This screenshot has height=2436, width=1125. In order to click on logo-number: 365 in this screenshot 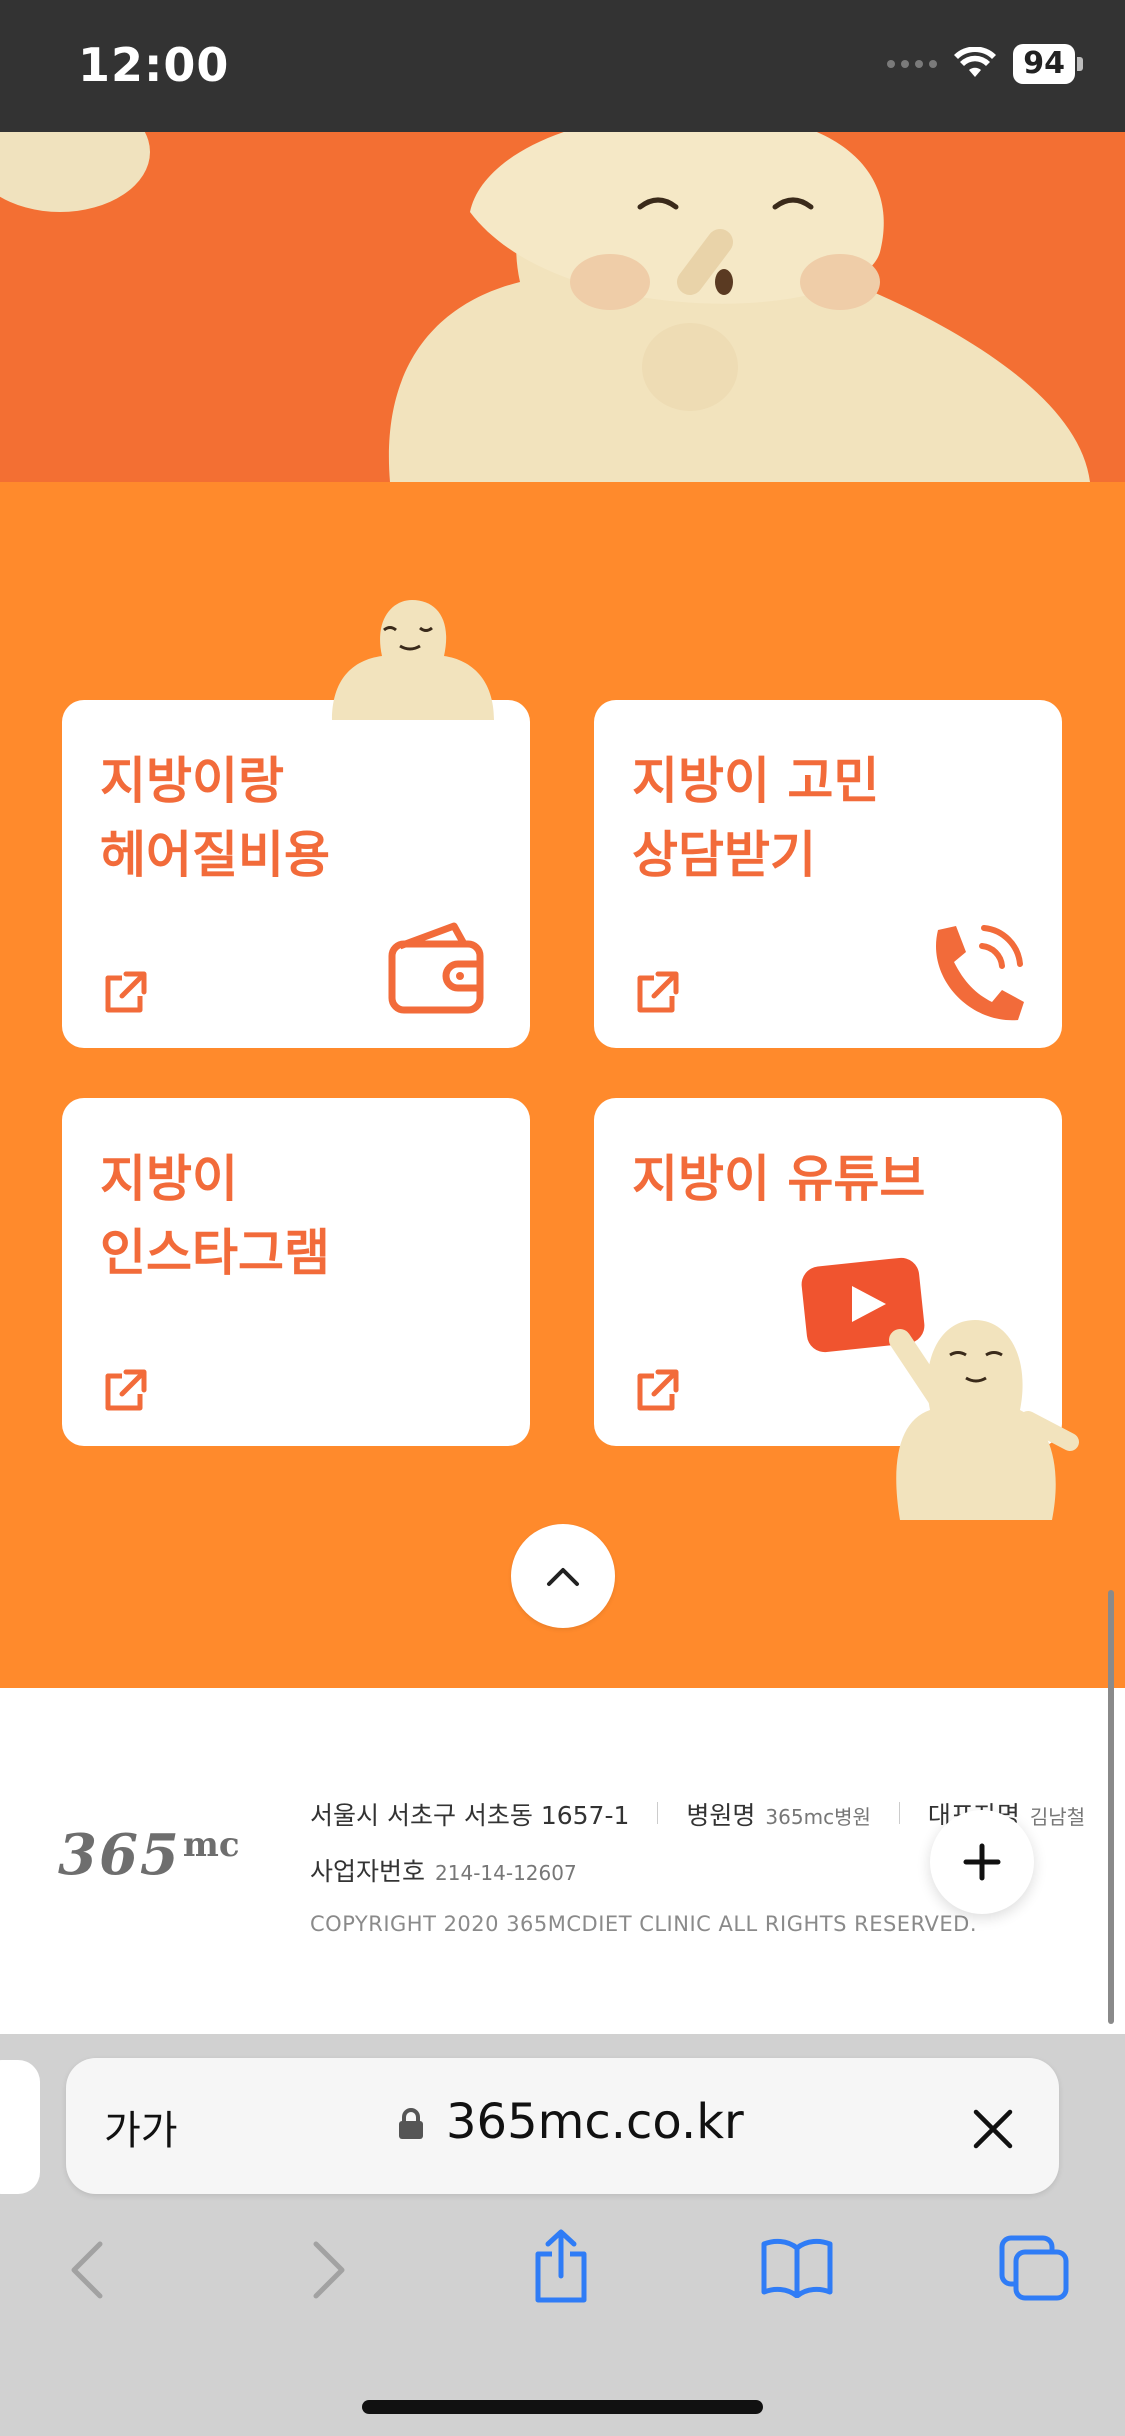, I will do `click(119, 1855)`.